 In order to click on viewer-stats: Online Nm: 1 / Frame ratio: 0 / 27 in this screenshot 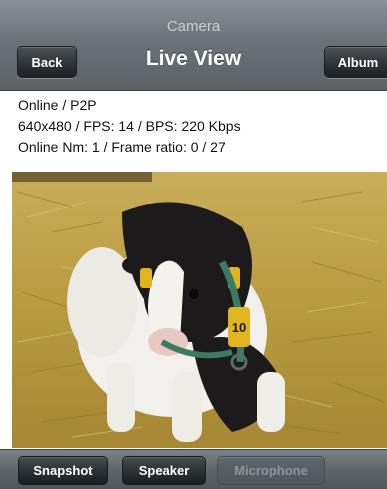, I will do `click(122, 147)`.